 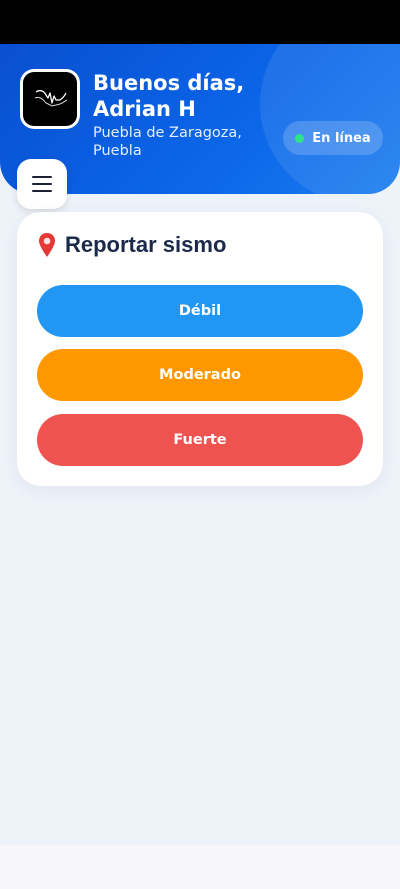 What do you see at coordinates (167, 142) in the screenshot?
I see `location-text: Puebla de Zaragoza, Puebla` at bounding box center [167, 142].